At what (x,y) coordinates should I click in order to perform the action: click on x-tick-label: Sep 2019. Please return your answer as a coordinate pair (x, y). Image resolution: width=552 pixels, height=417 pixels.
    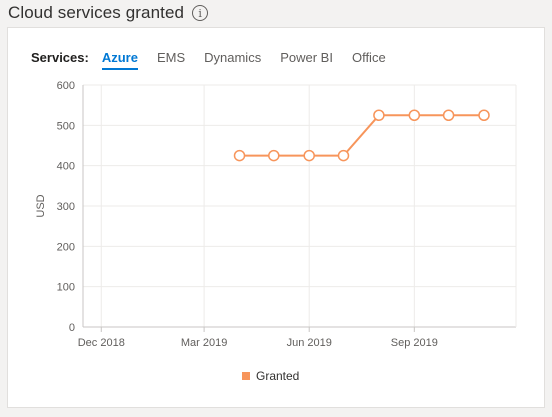
    Looking at the image, I should click on (414, 343).